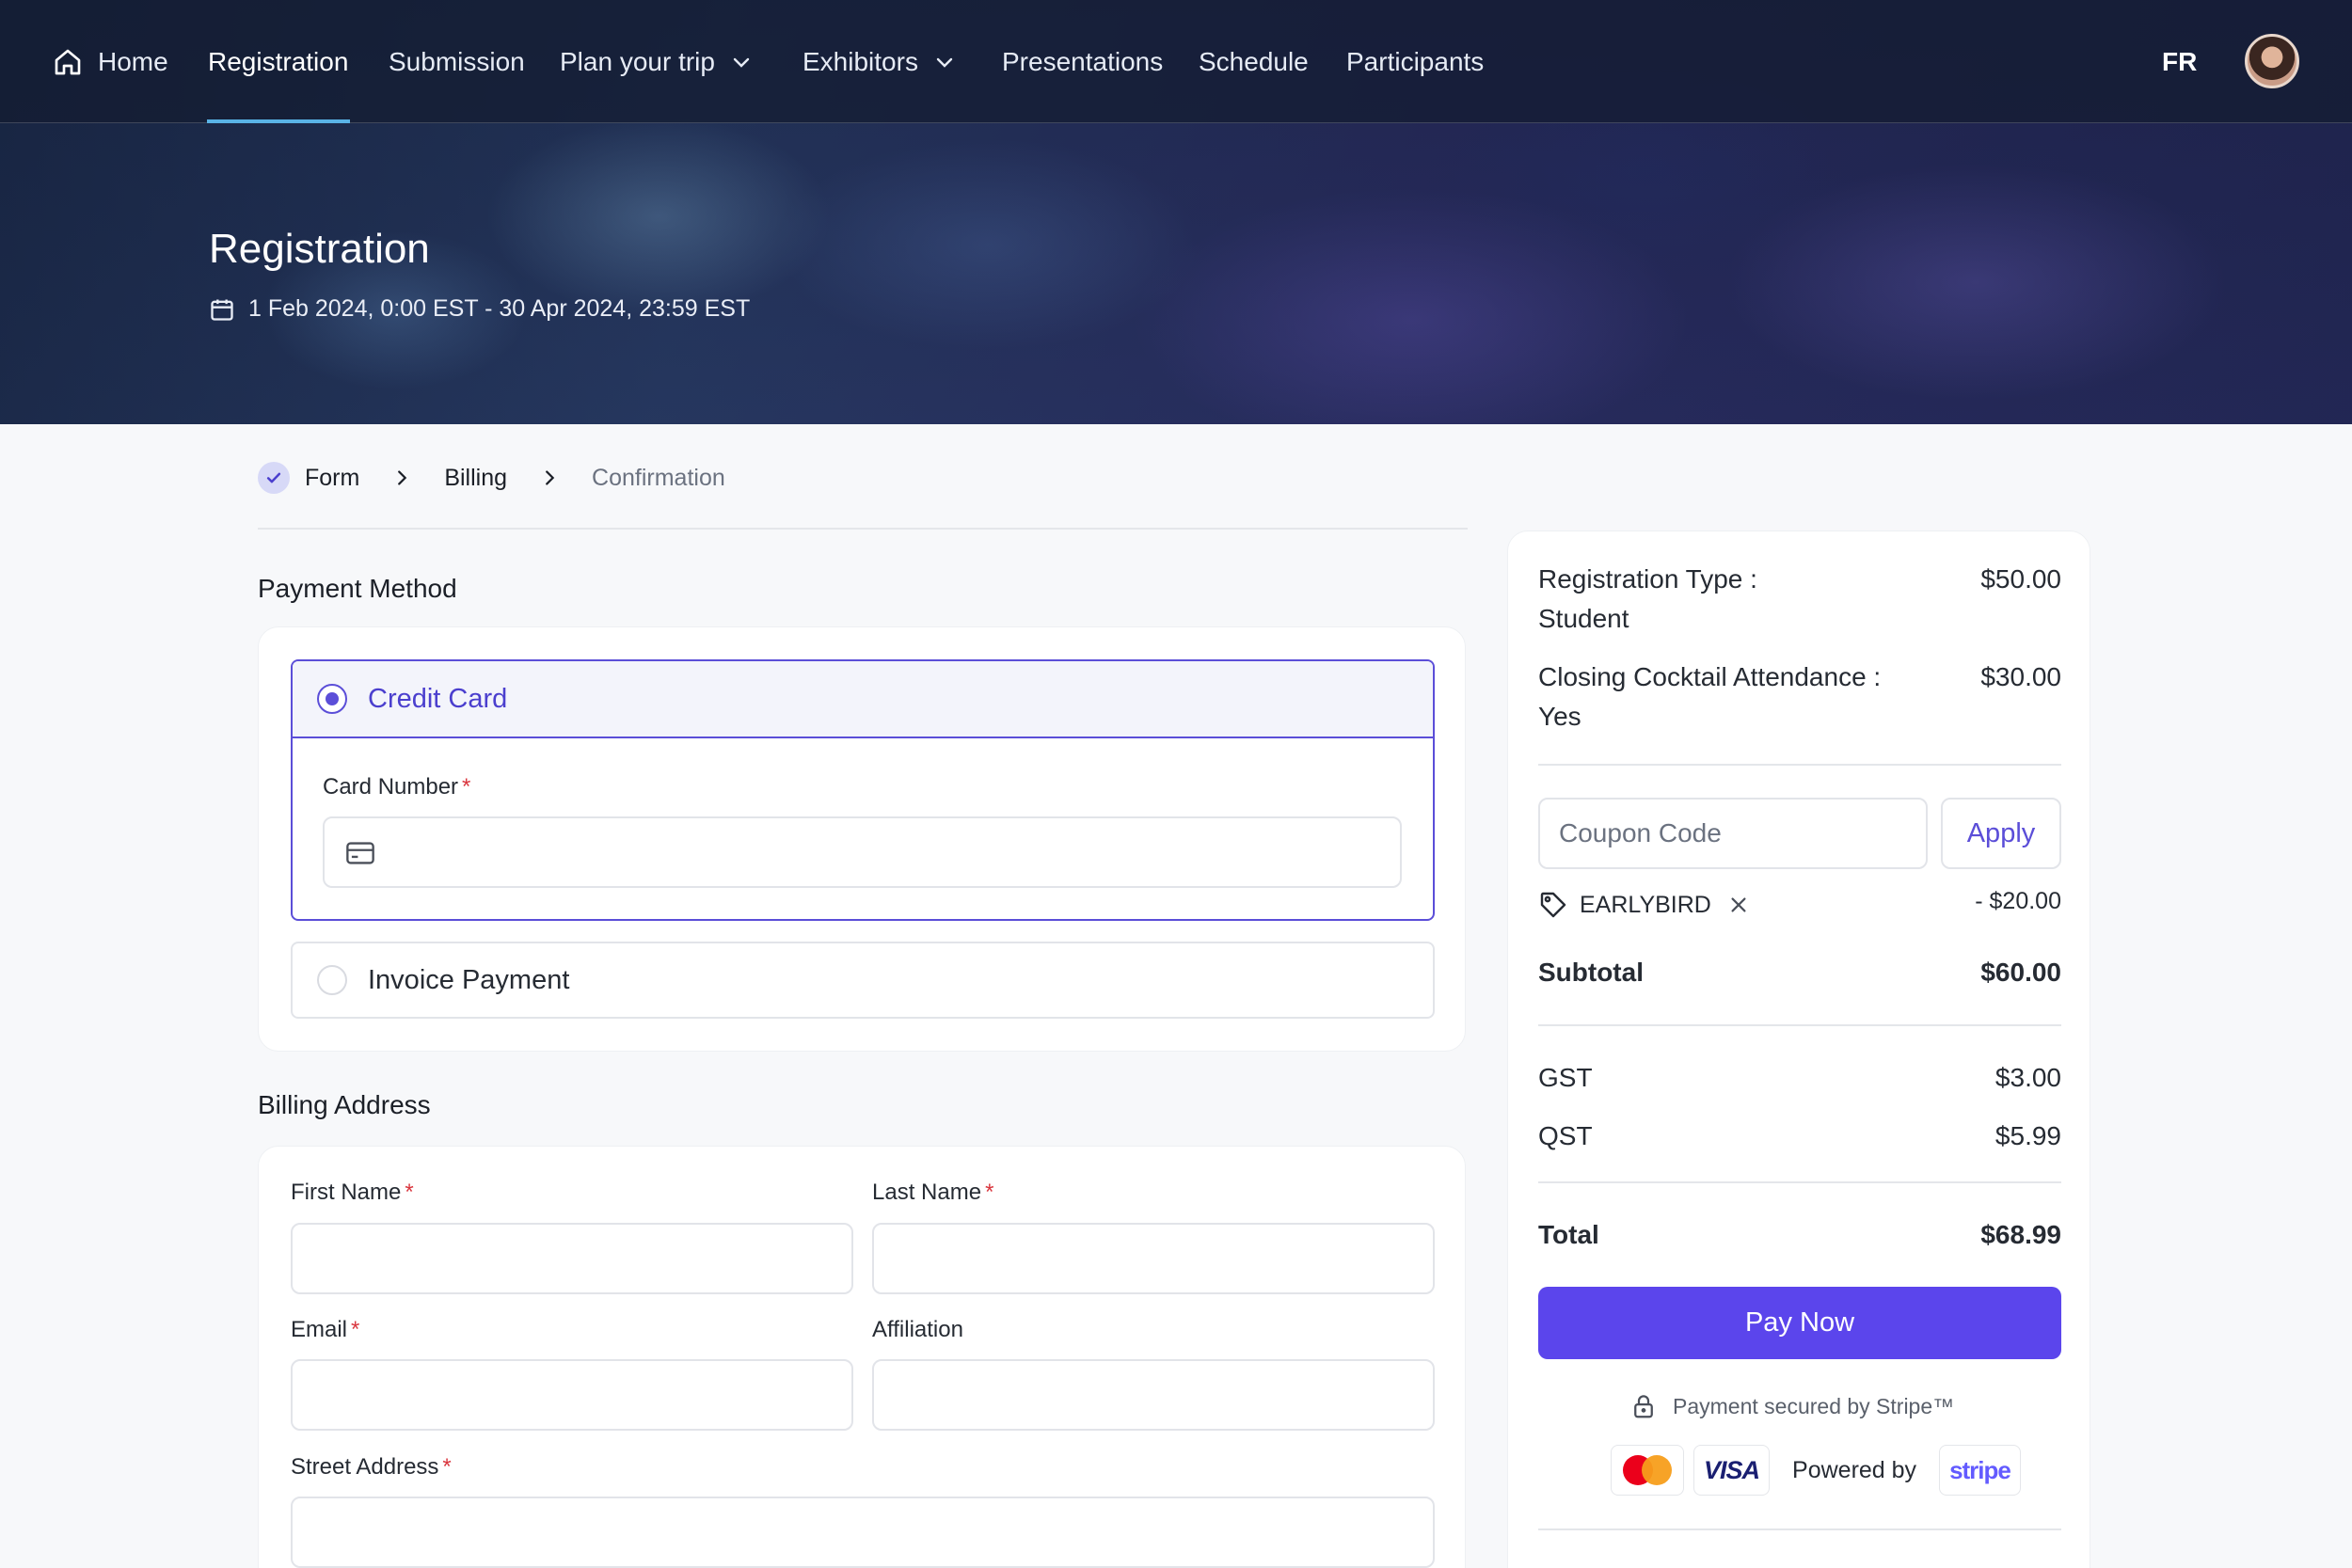  What do you see at coordinates (1854, 1469) in the screenshot?
I see `powered-by-text: Powered by` at bounding box center [1854, 1469].